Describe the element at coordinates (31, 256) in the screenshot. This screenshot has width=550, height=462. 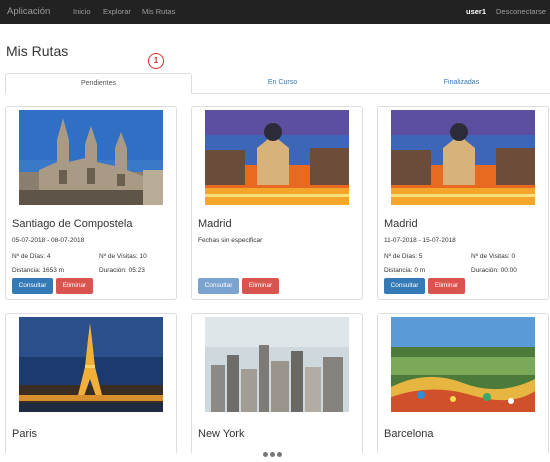
I see `route-days: Nº de Días: 4` at that location.